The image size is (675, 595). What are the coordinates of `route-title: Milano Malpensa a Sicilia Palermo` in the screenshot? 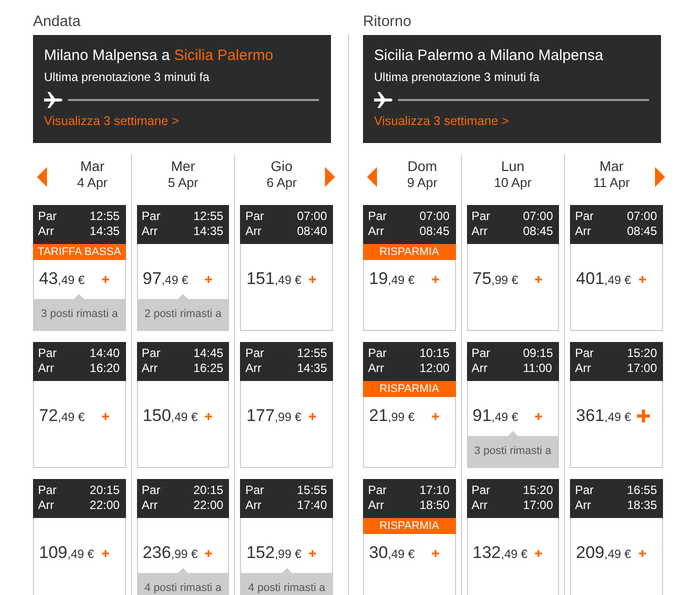 It's located at (159, 56).